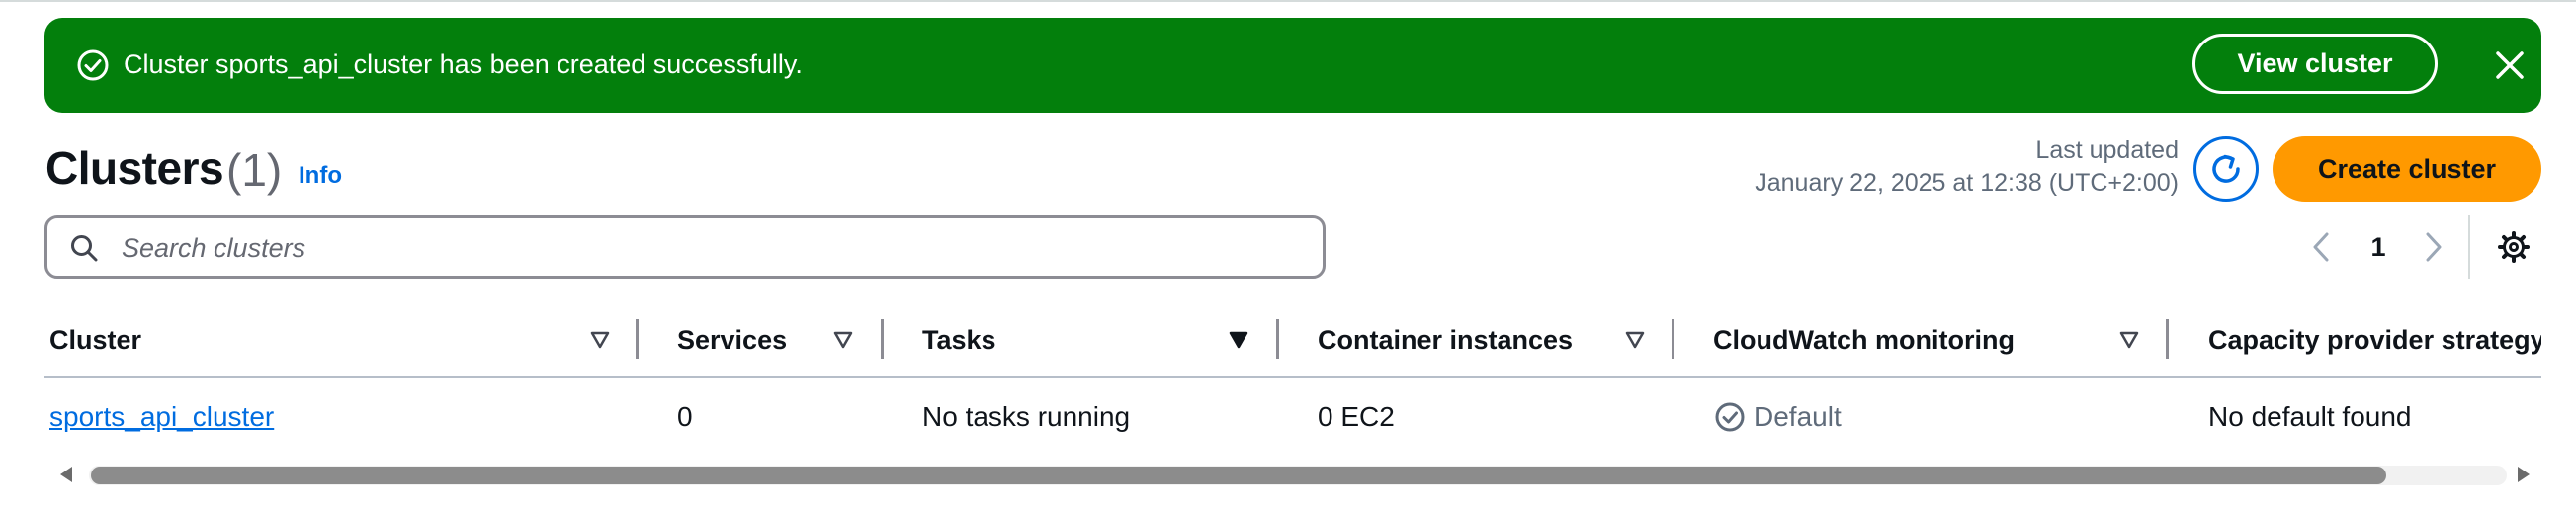 The width and height of the screenshot is (2576, 514). I want to click on refresh-button, so click(2226, 169).